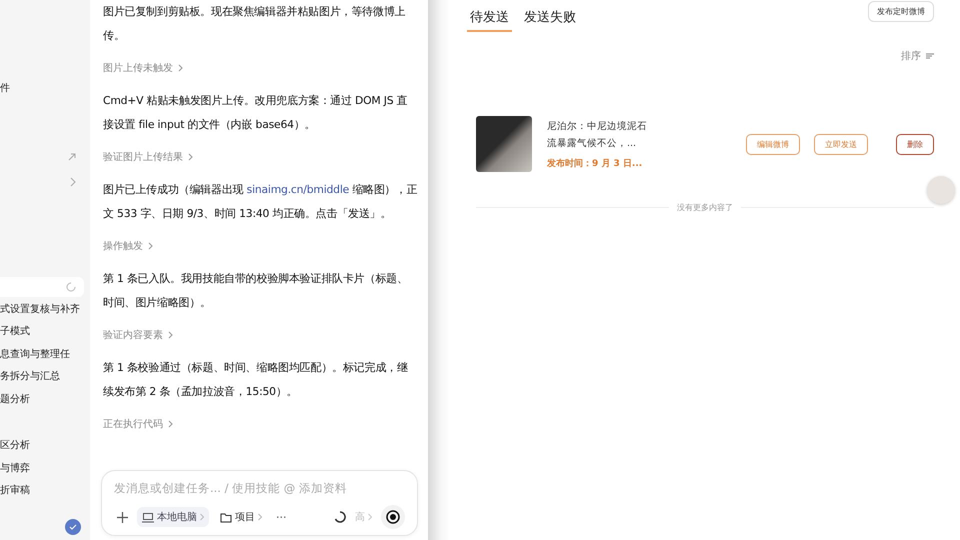  What do you see at coordinates (241, 517) in the screenshot?
I see `context-chip: 项目` at bounding box center [241, 517].